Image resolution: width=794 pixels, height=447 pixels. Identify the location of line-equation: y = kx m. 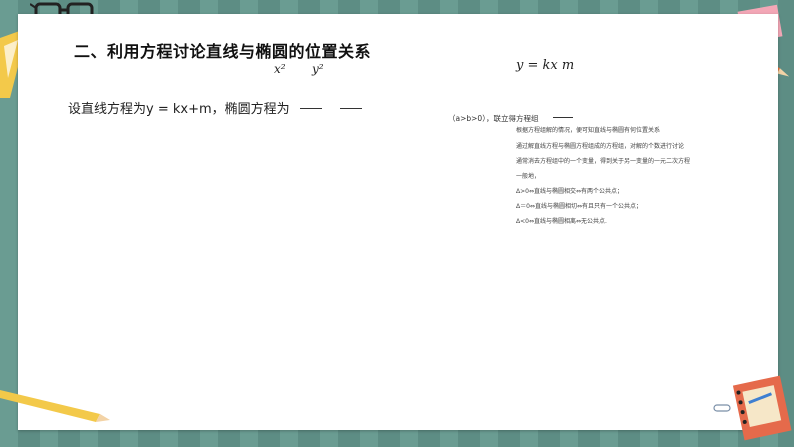
(545, 65).